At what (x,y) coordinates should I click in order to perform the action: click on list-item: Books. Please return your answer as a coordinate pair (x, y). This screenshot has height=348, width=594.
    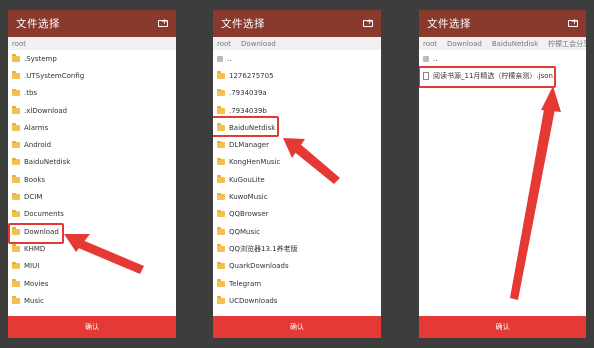
    Looking at the image, I should click on (92, 179).